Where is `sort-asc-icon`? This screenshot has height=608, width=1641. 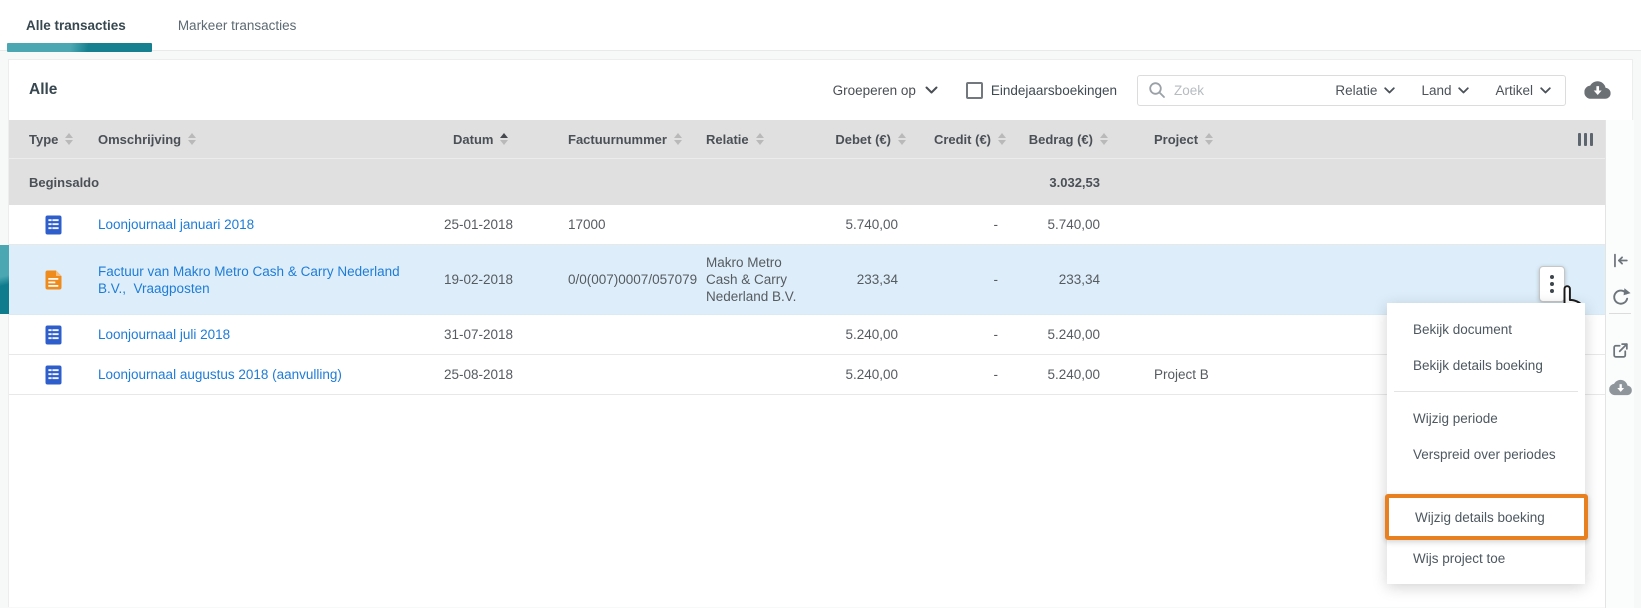
sort-asc-icon is located at coordinates (504, 139).